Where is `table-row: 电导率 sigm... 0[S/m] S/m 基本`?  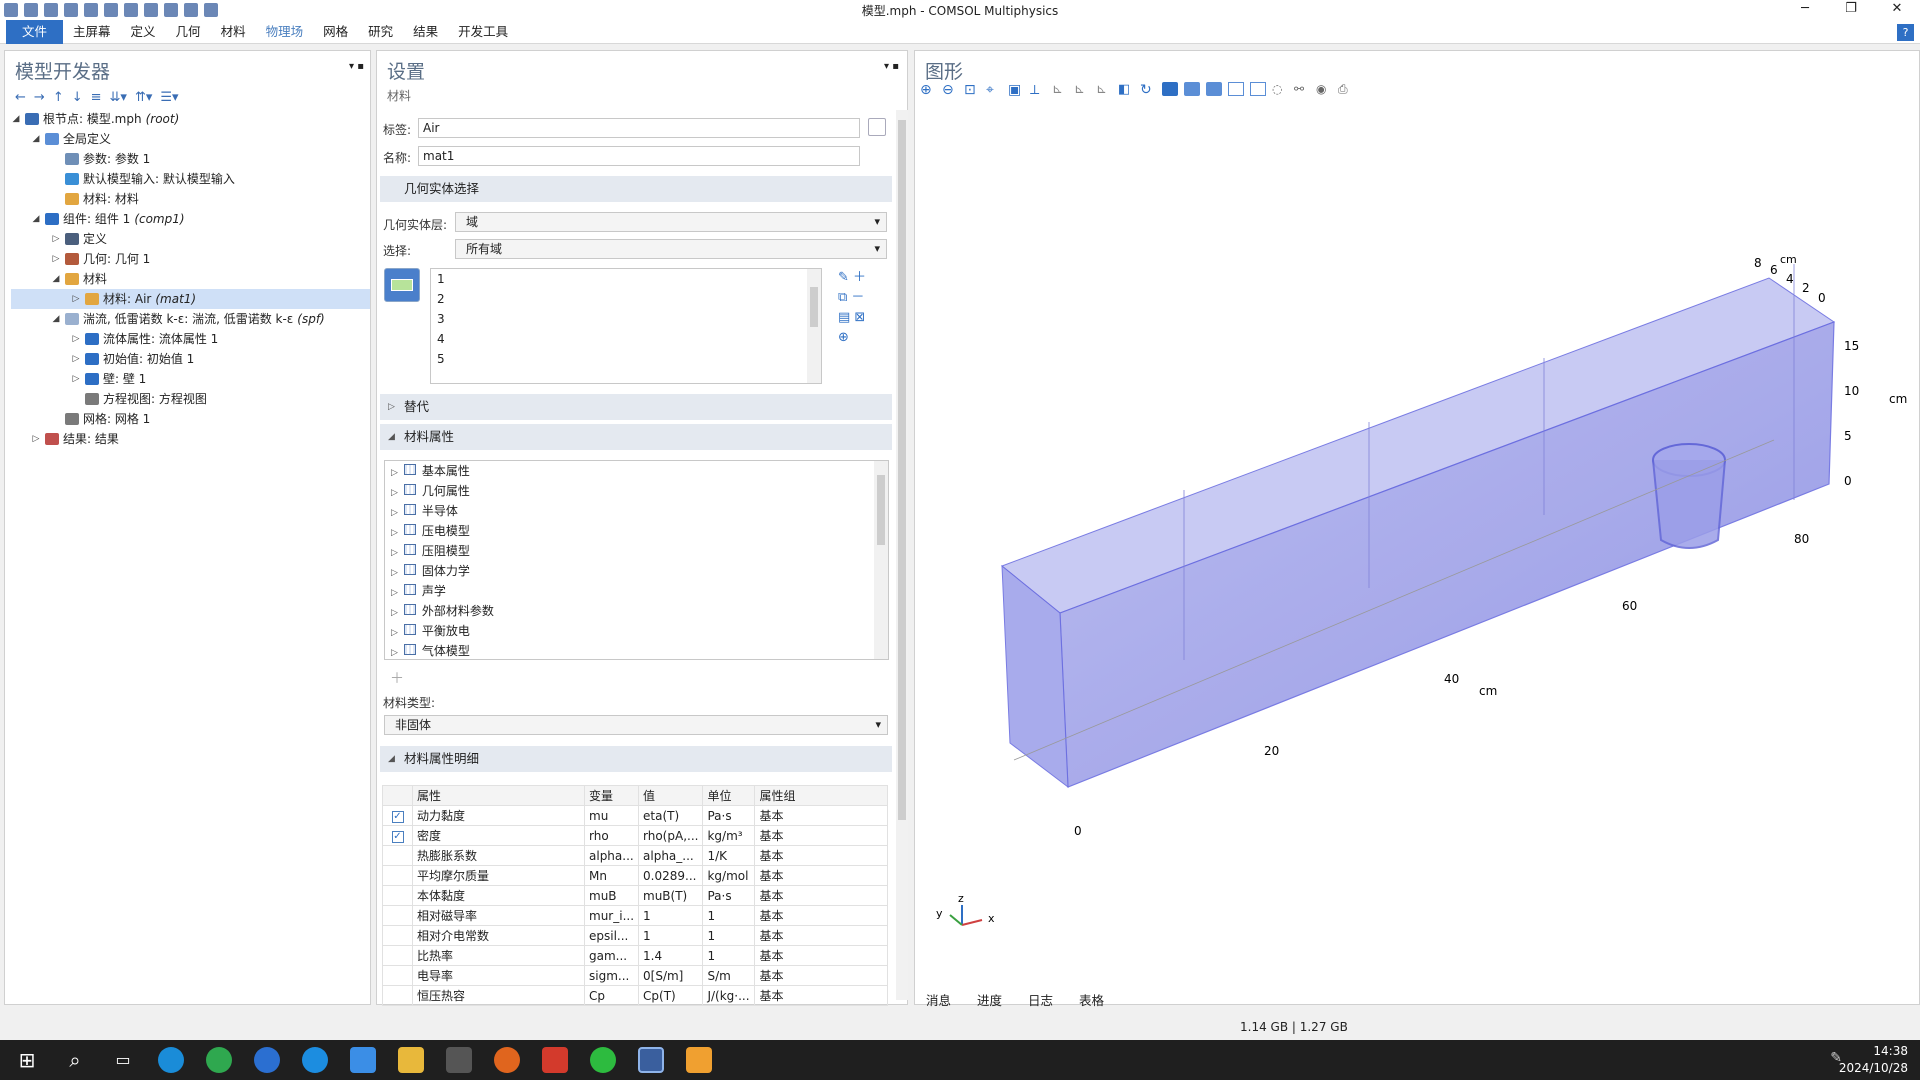 table-row: 电导率 sigm... 0[S/m] S/m 基本 is located at coordinates (635, 975).